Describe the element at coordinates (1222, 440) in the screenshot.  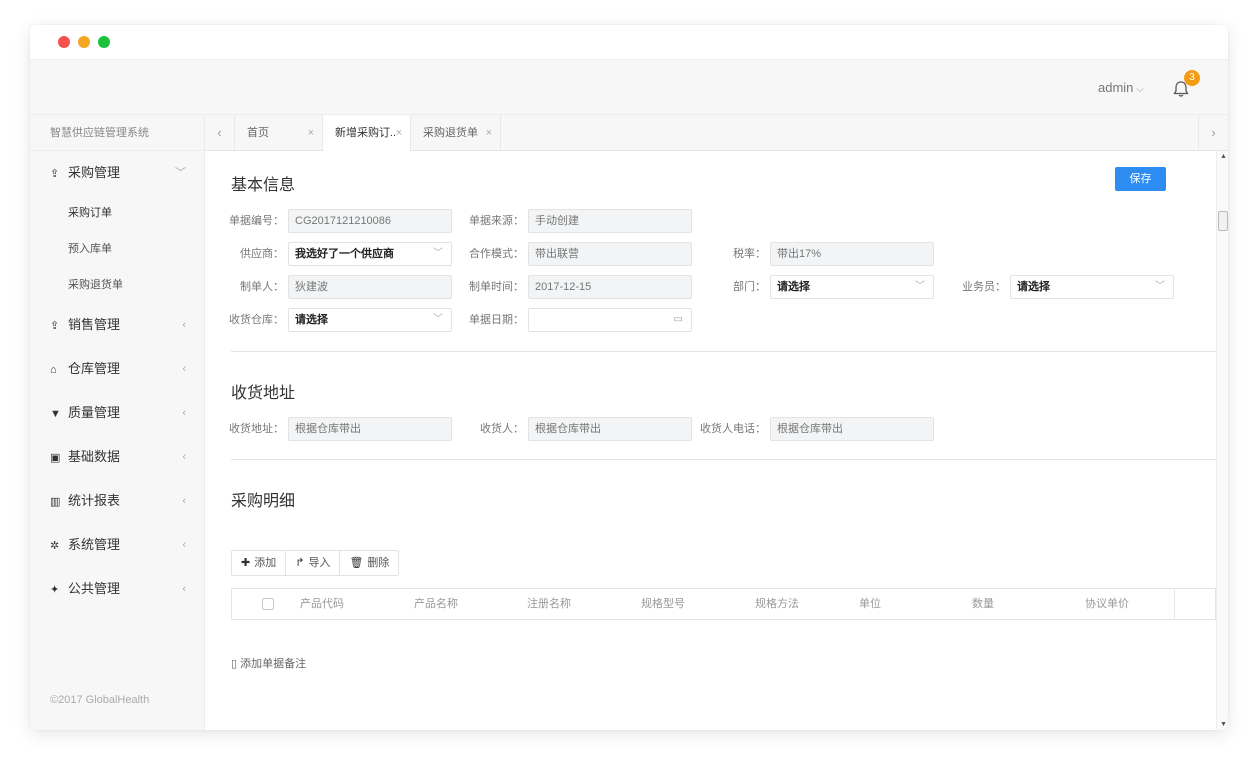
I see `vertical-scrollbar: ▲ ▼` at that location.